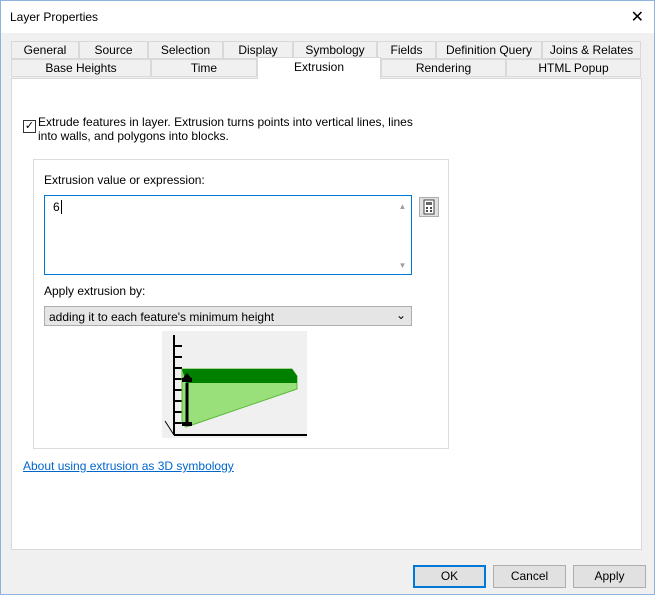 The image size is (655, 595). What do you see at coordinates (56, 207) in the screenshot?
I see `expression-value: 6` at bounding box center [56, 207].